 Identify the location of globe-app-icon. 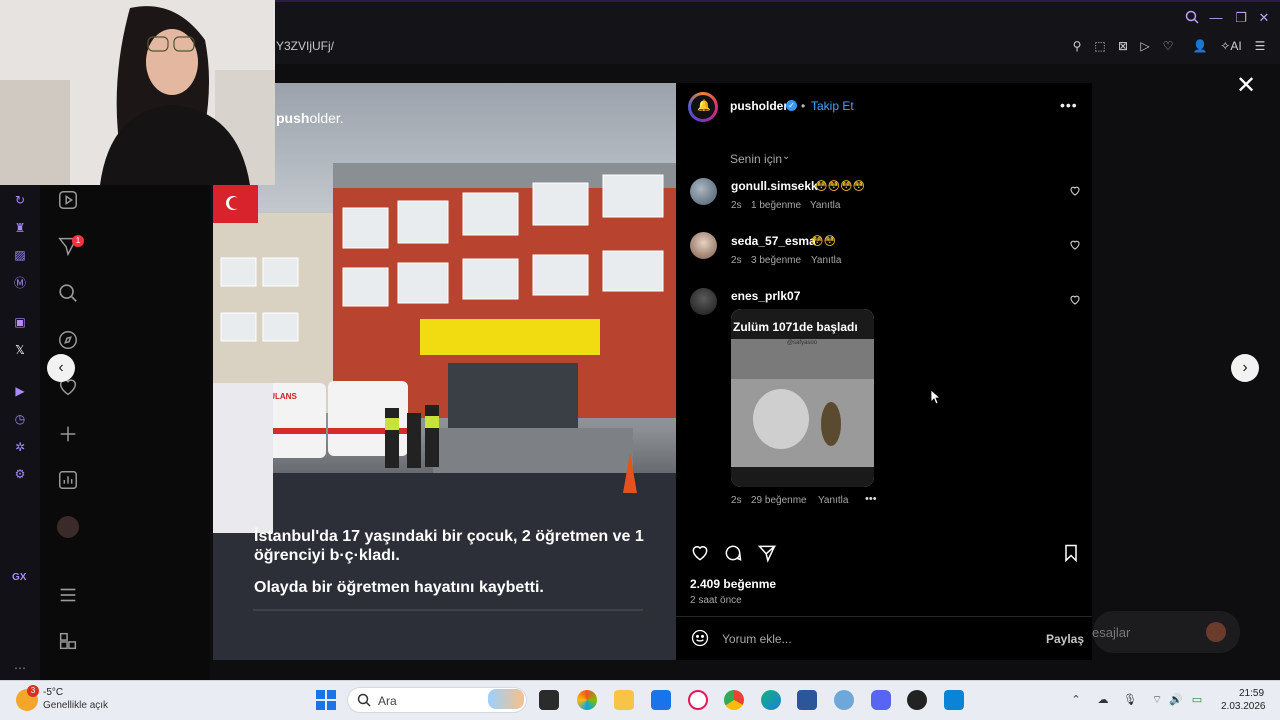
(844, 700).